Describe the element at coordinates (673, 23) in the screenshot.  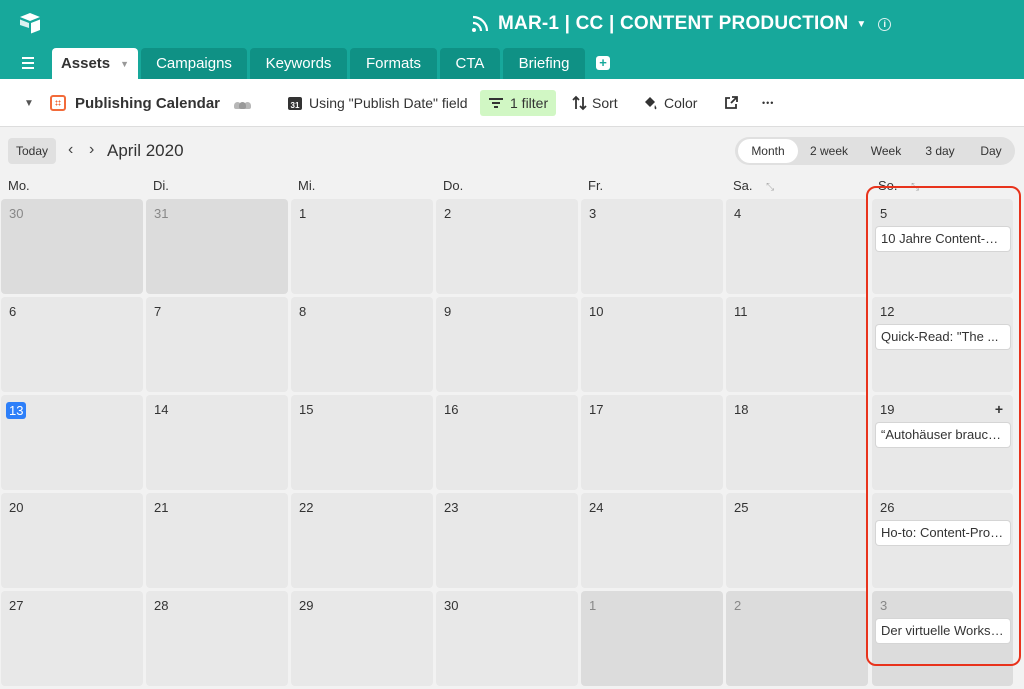
I see `base-title: MAR-1 | CC | CONTENT PRODUCTION` at that location.